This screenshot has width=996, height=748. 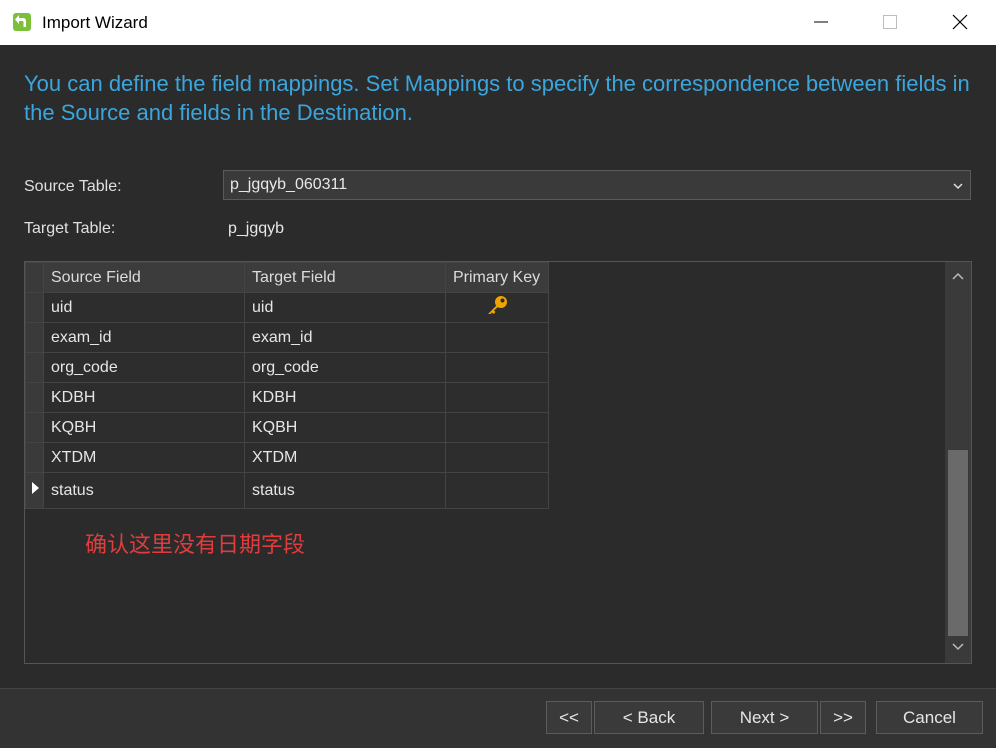 I want to click on maximize-button, so click(x=890, y=22).